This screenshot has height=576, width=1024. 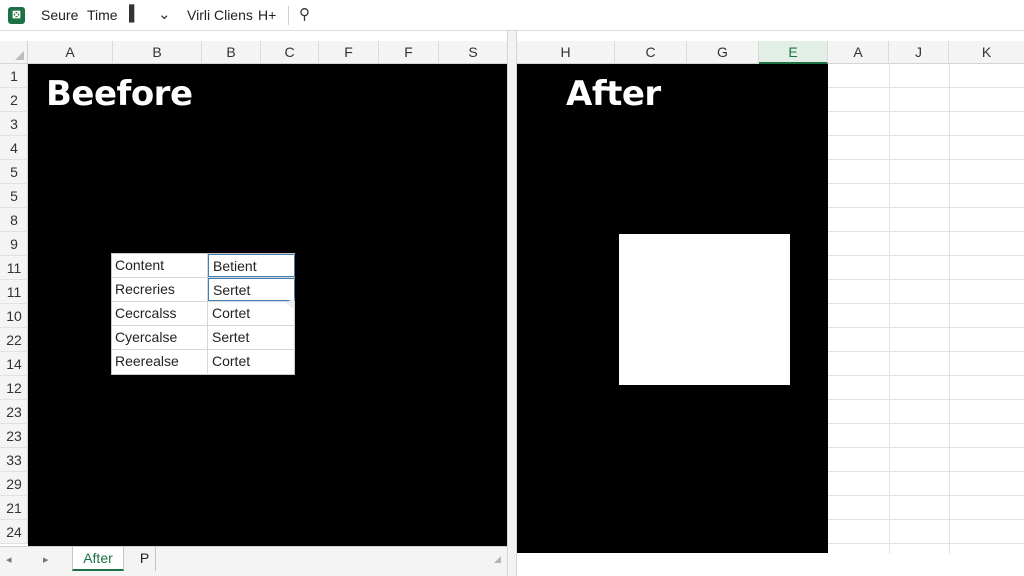 I want to click on row-header: 24, so click(x=14, y=532).